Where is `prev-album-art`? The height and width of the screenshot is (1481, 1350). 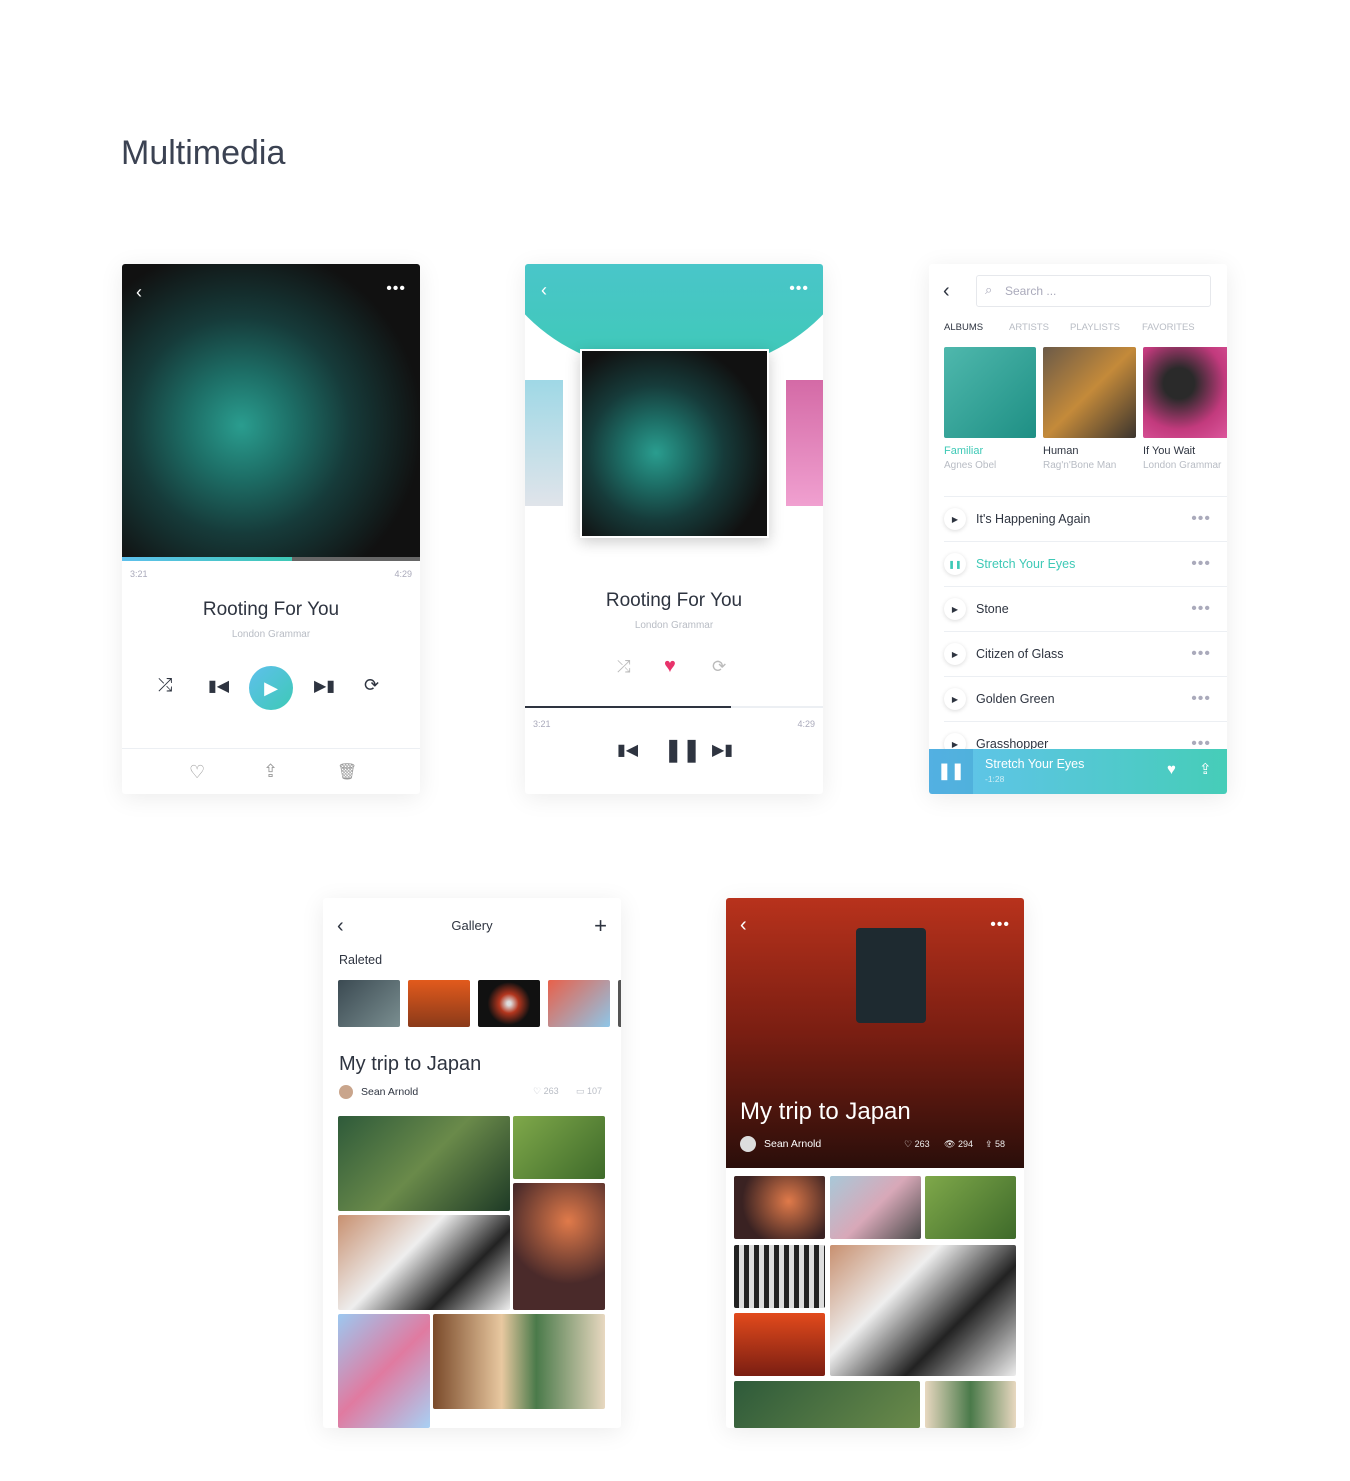
prev-album-art is located at coordinates (544, 443).